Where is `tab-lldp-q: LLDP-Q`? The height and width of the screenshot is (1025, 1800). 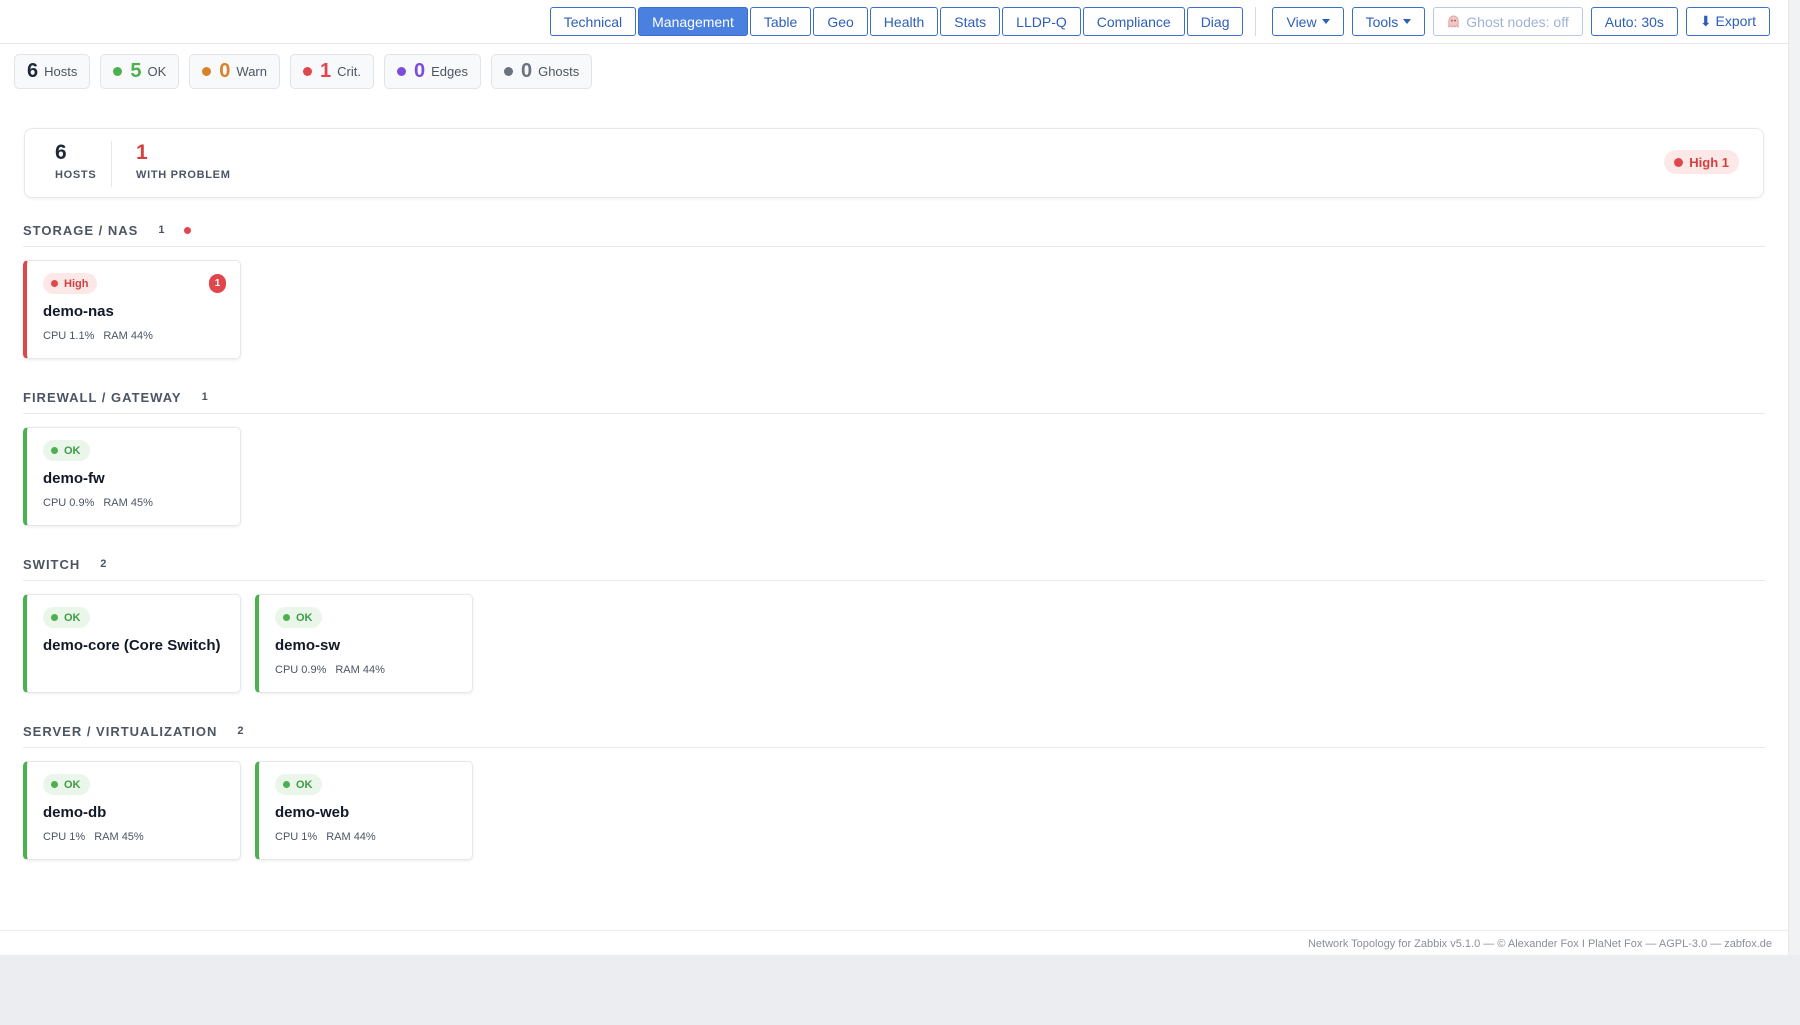 tab-lldp-q: LLDP-Q is located at coordinates (1041, 21).